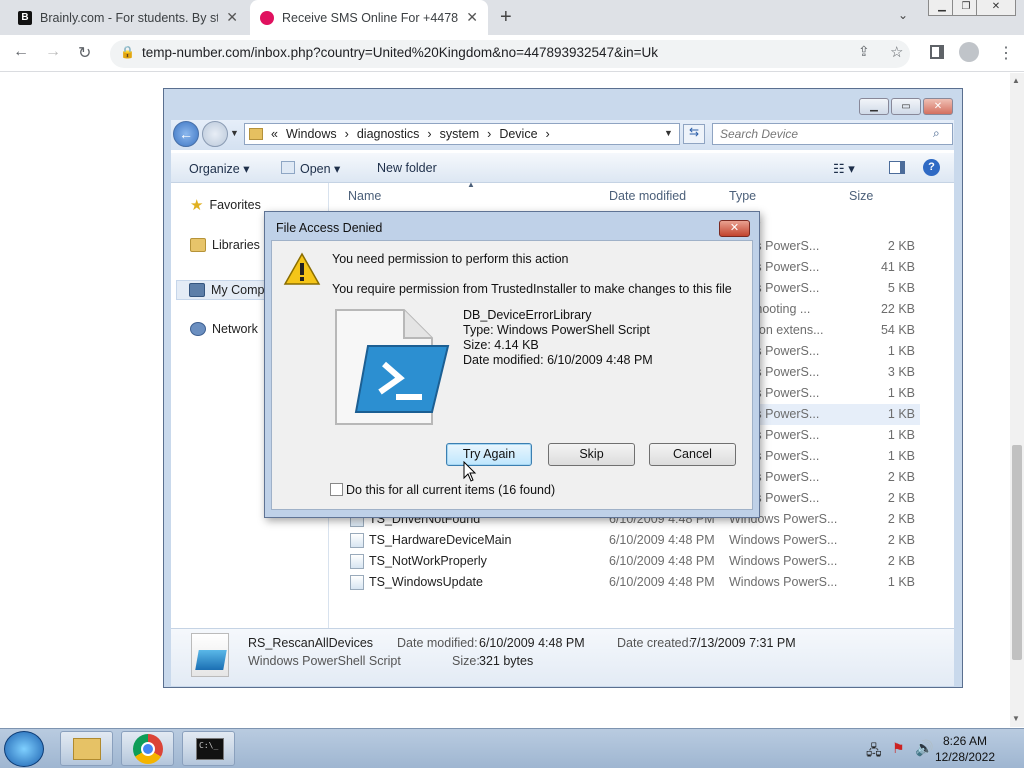 The width and height of the screenshot is (1024, 768). I want to click on file-size-cell: 5 KB, so click(901, 288).